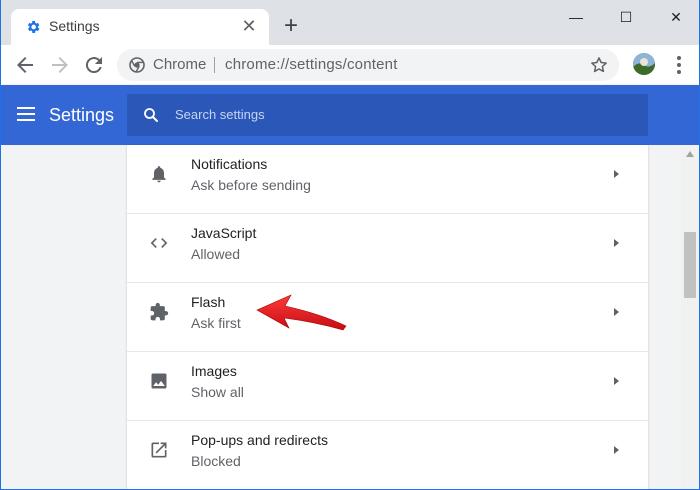 This screenshot has height=490, width=700. Describe the element at coordinates (137, 65) in the screenshot. I see `chrome-icon` at that location.